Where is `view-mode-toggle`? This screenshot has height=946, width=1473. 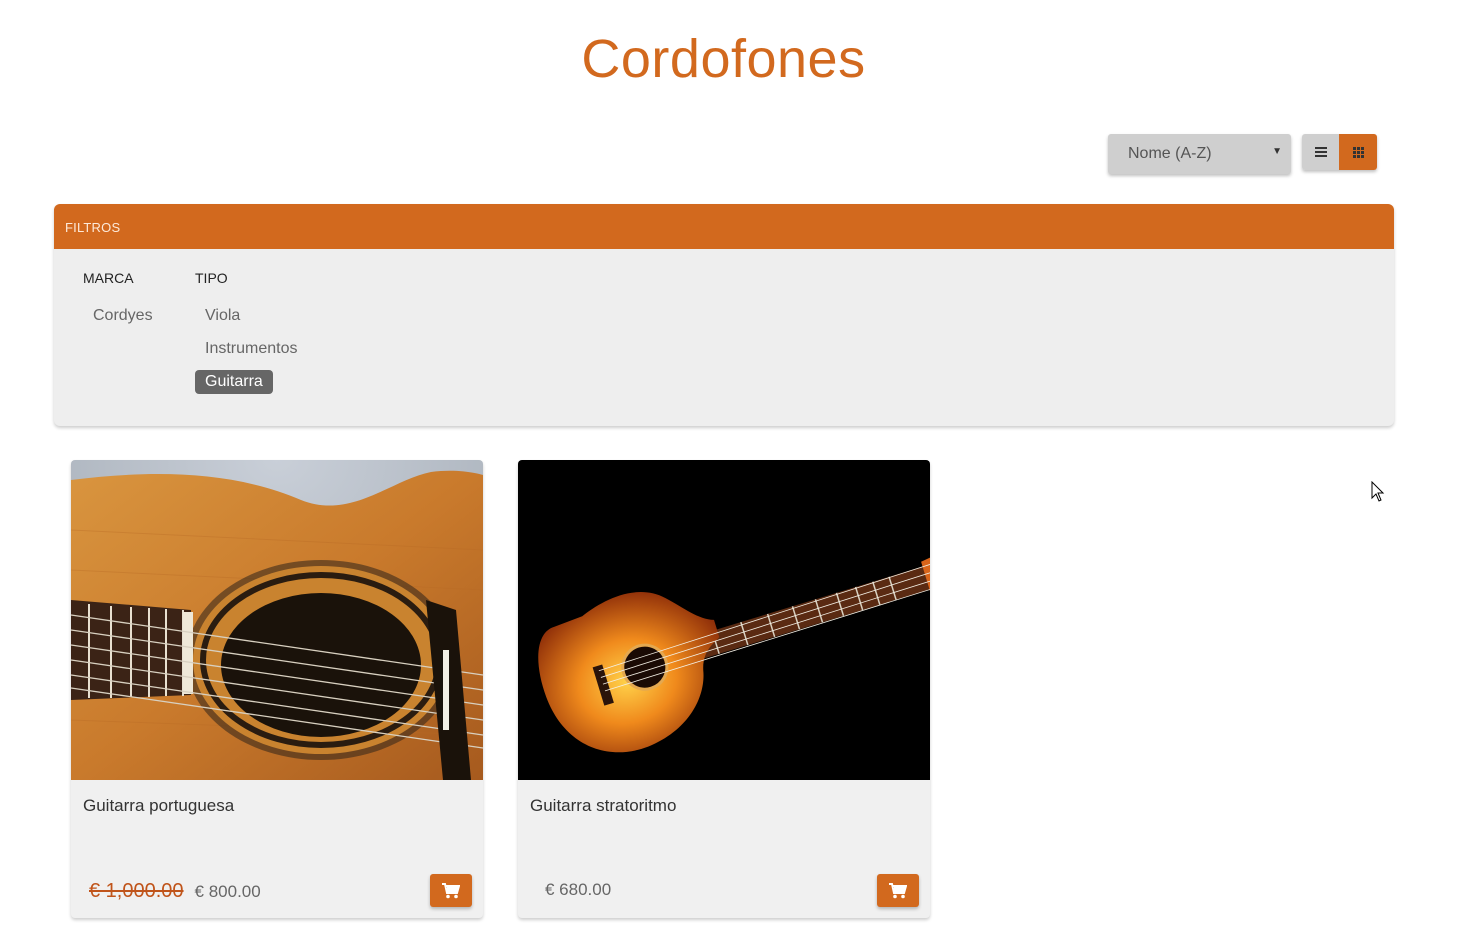
view-mode-toggle is located at coordinates (1339, 152).